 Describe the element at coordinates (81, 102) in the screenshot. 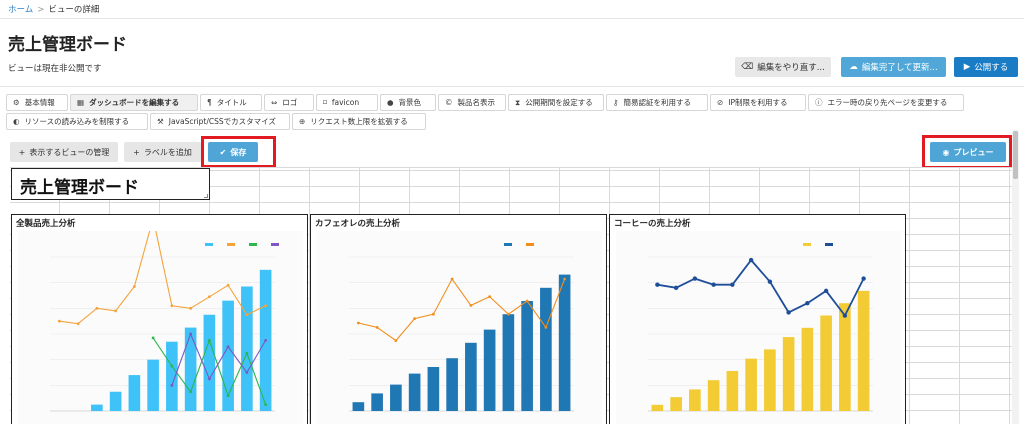

I see `grid-icon: ▦` at that location.